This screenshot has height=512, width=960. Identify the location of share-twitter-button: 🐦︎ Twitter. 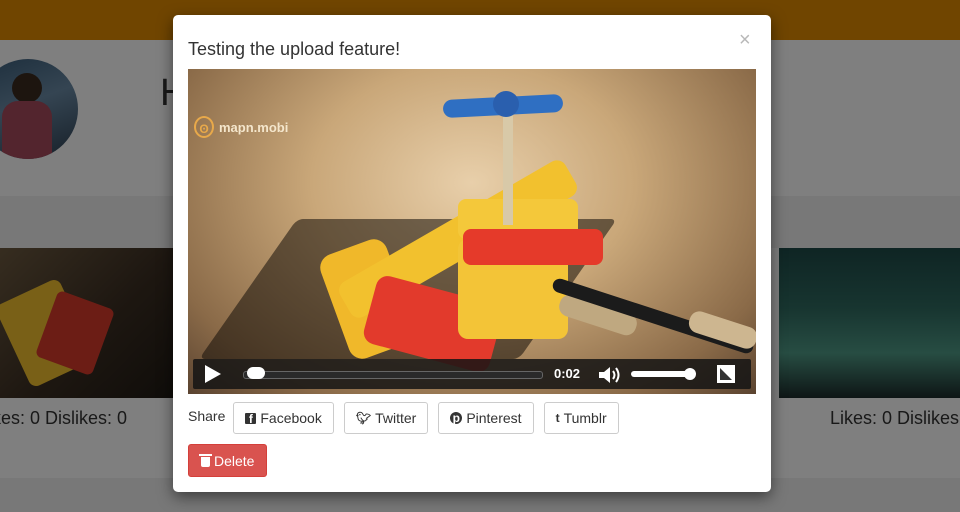
(386, 418).